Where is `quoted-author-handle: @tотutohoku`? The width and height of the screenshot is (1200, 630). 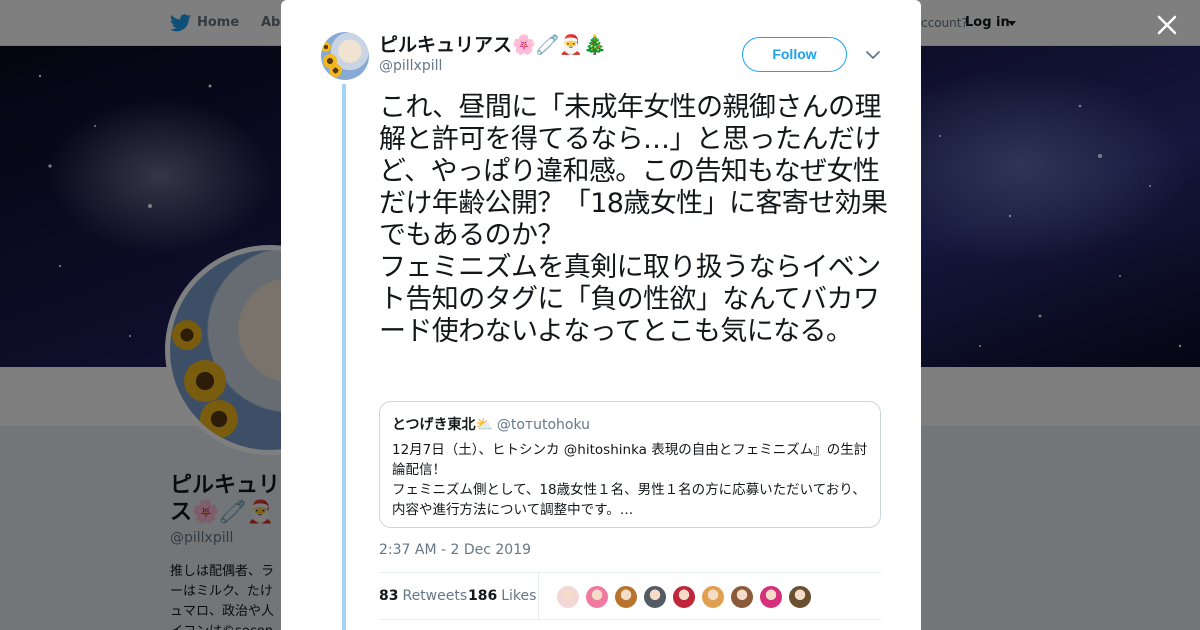
quoted-author-handle: @tотutohoku is located at coordinates (543, 425).